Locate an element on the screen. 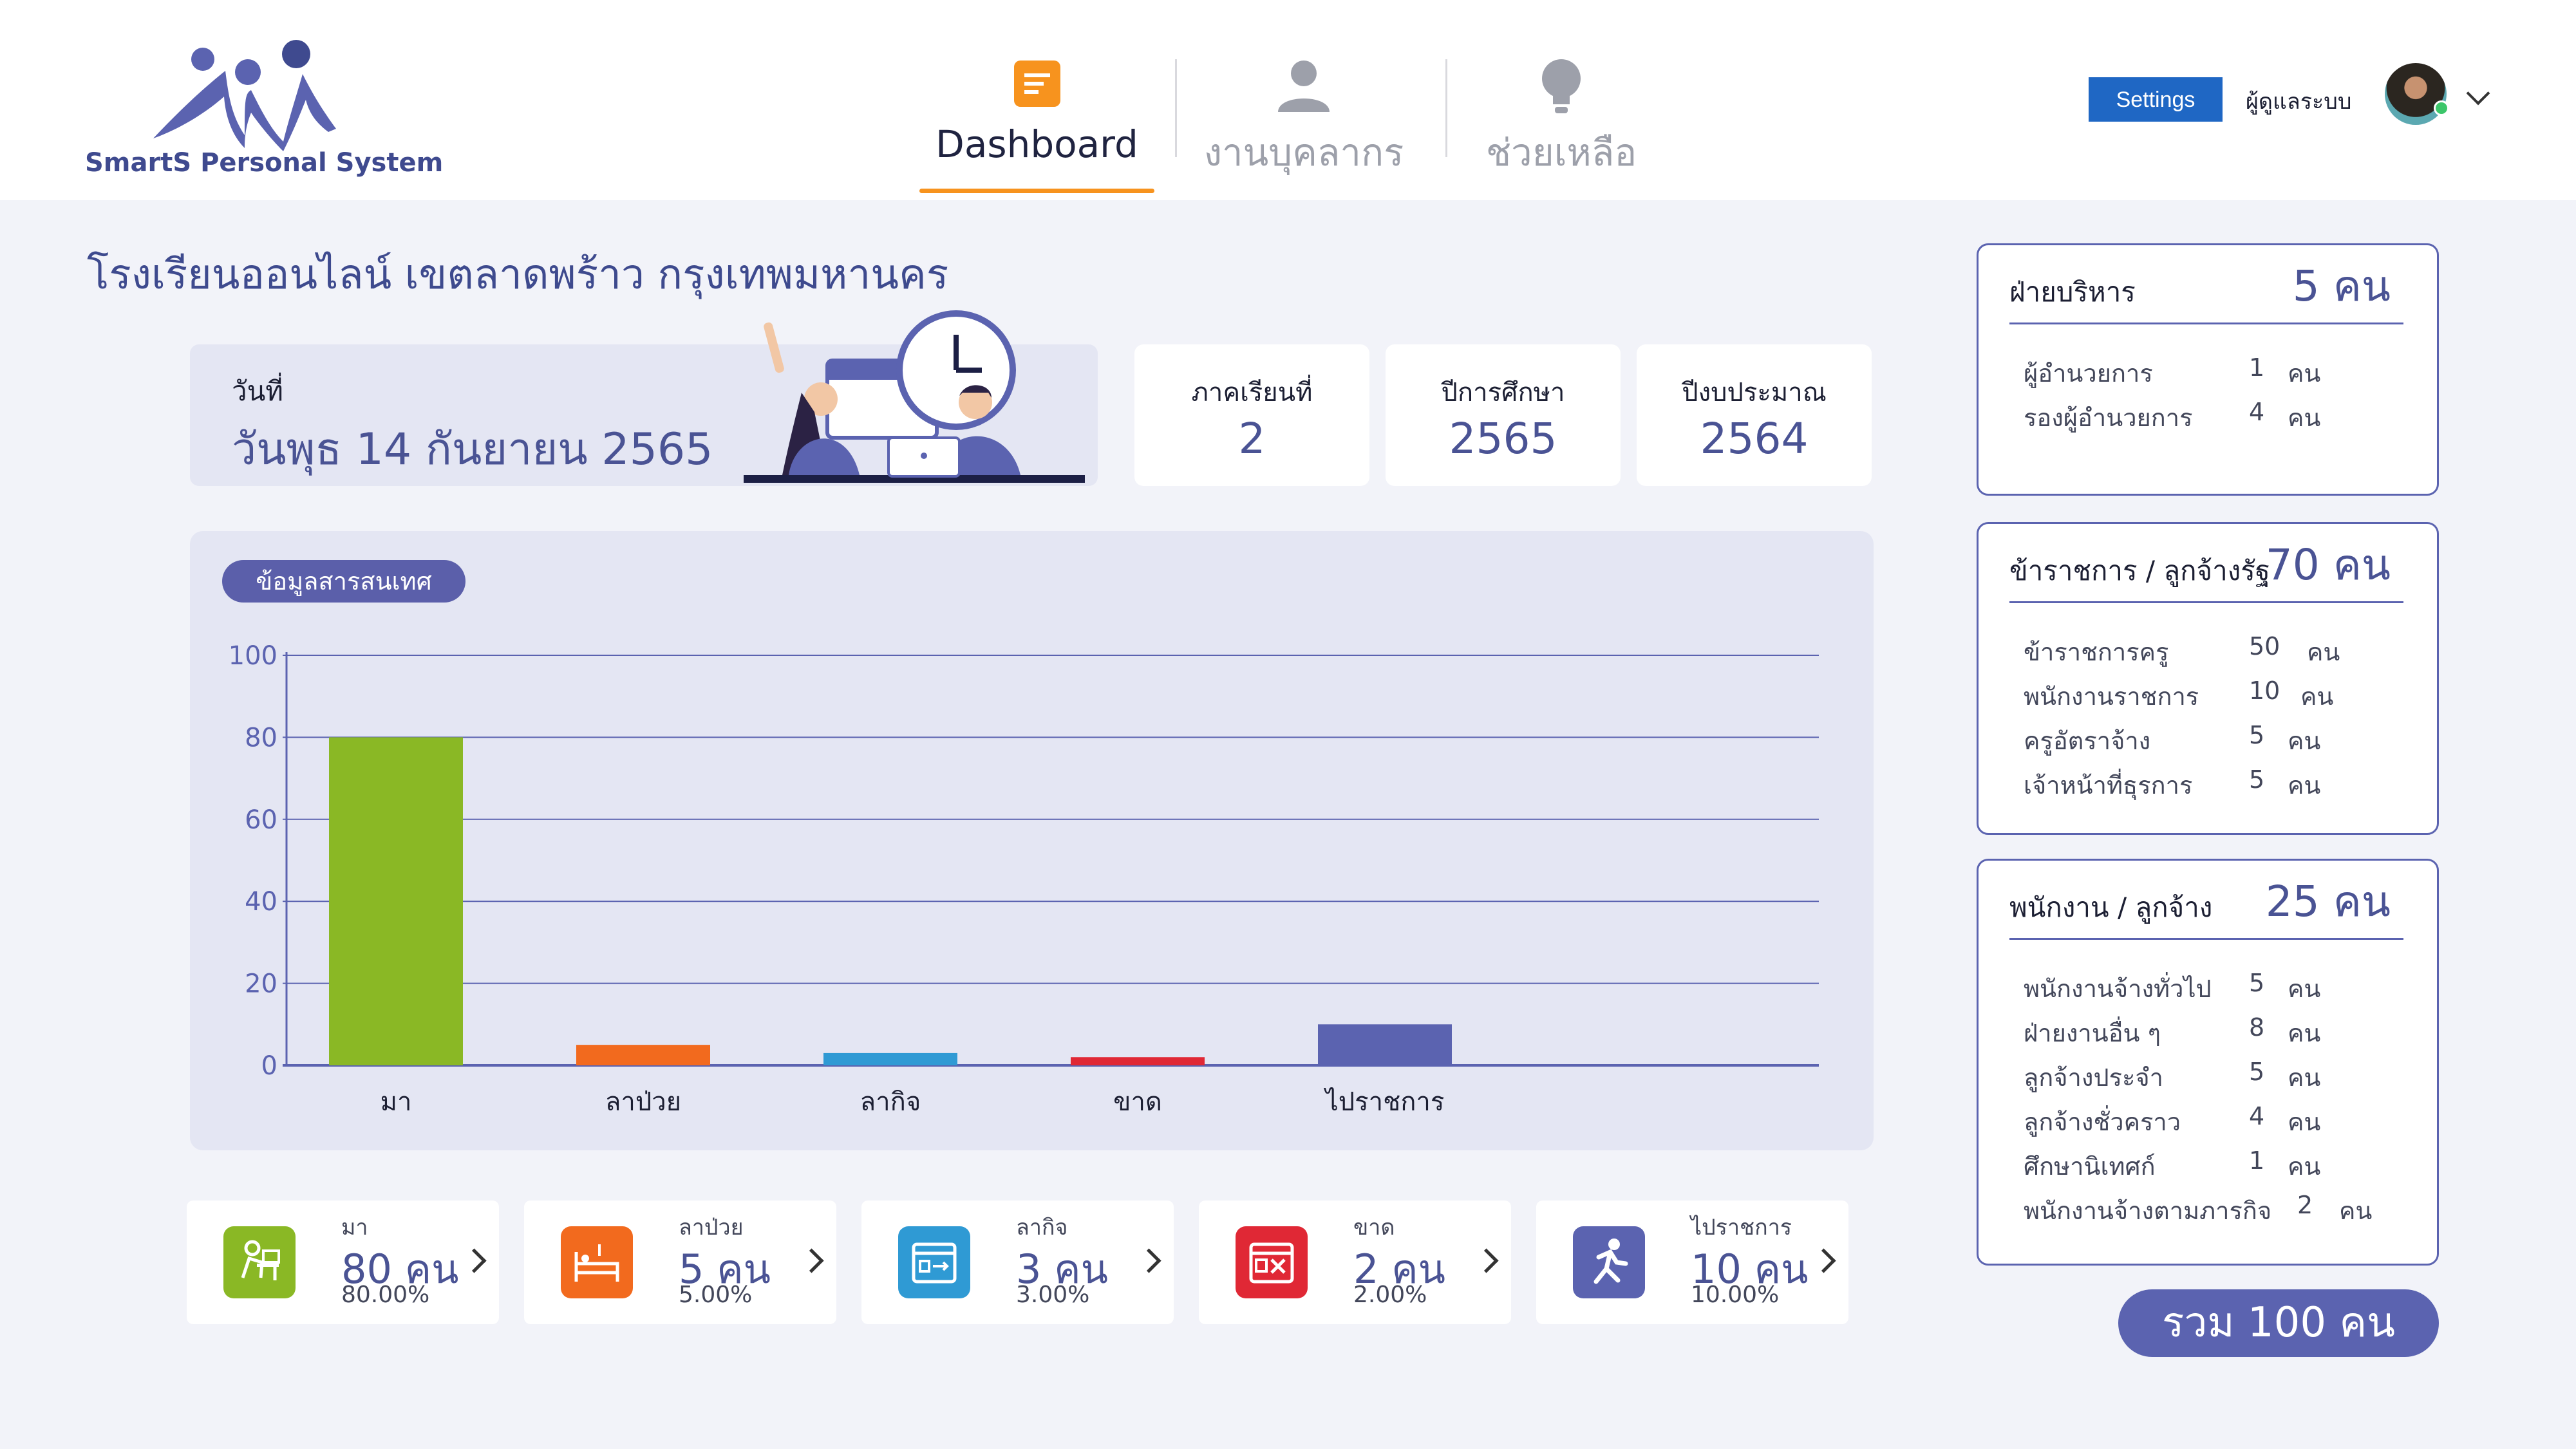 The height and width of the screenshot is (1449, 2576). total-staff-button: รวม 100 คน is located at coordinates (2278, 1323).